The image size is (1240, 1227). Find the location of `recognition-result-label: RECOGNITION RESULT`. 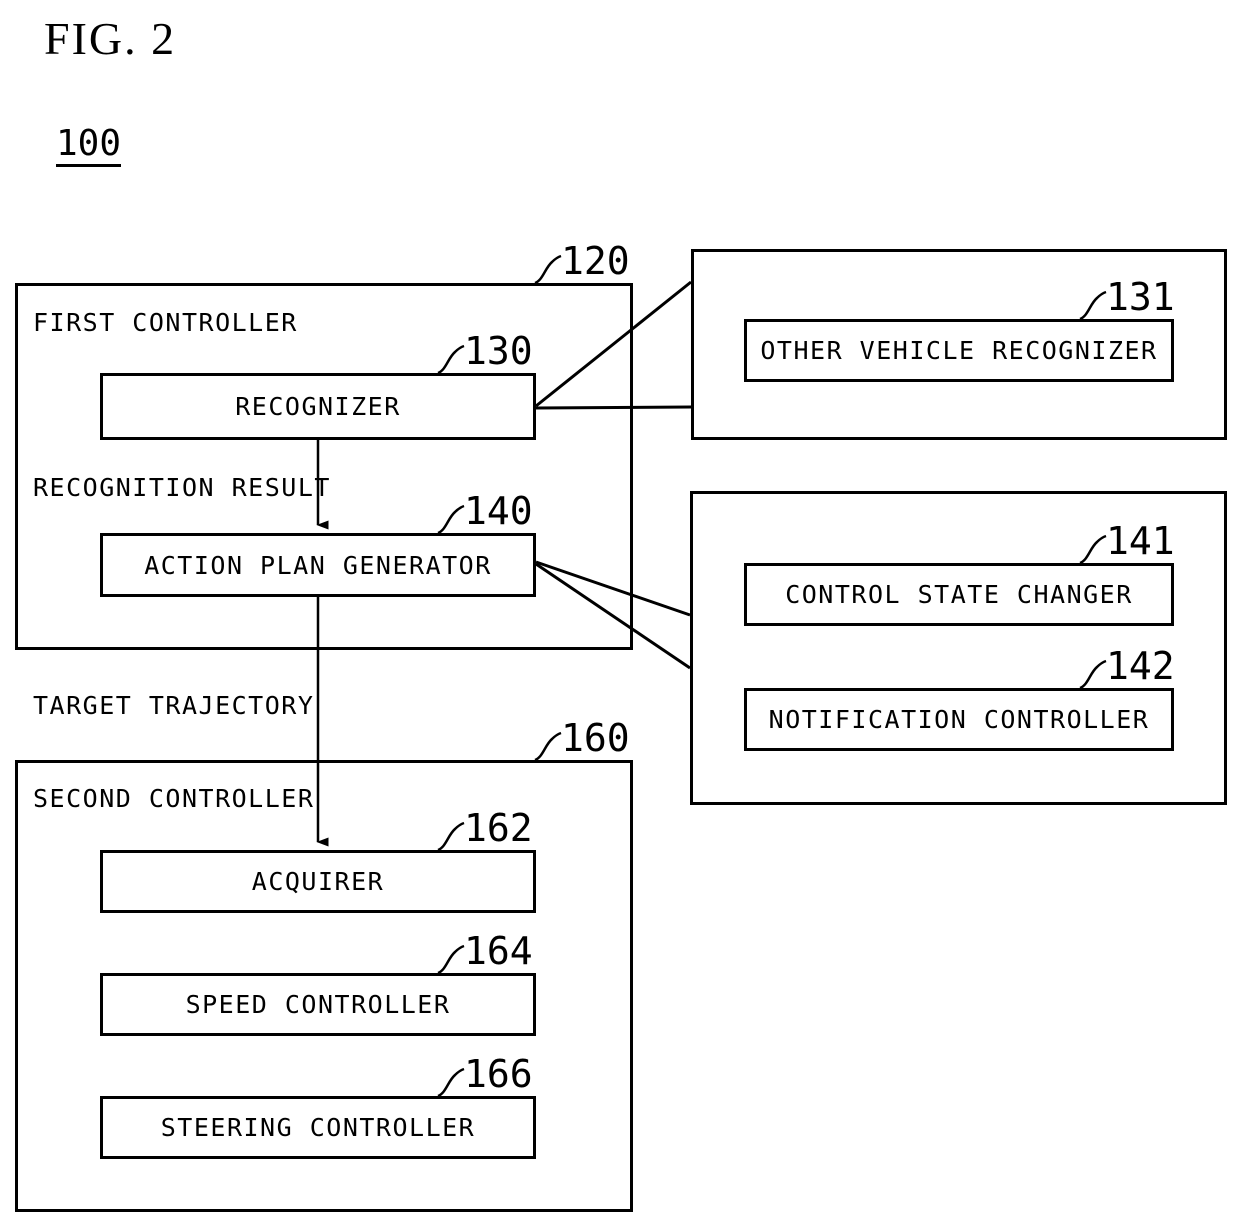

recognition-result-label: RECOGNITION RESULT is located at coordinates (182, 487).